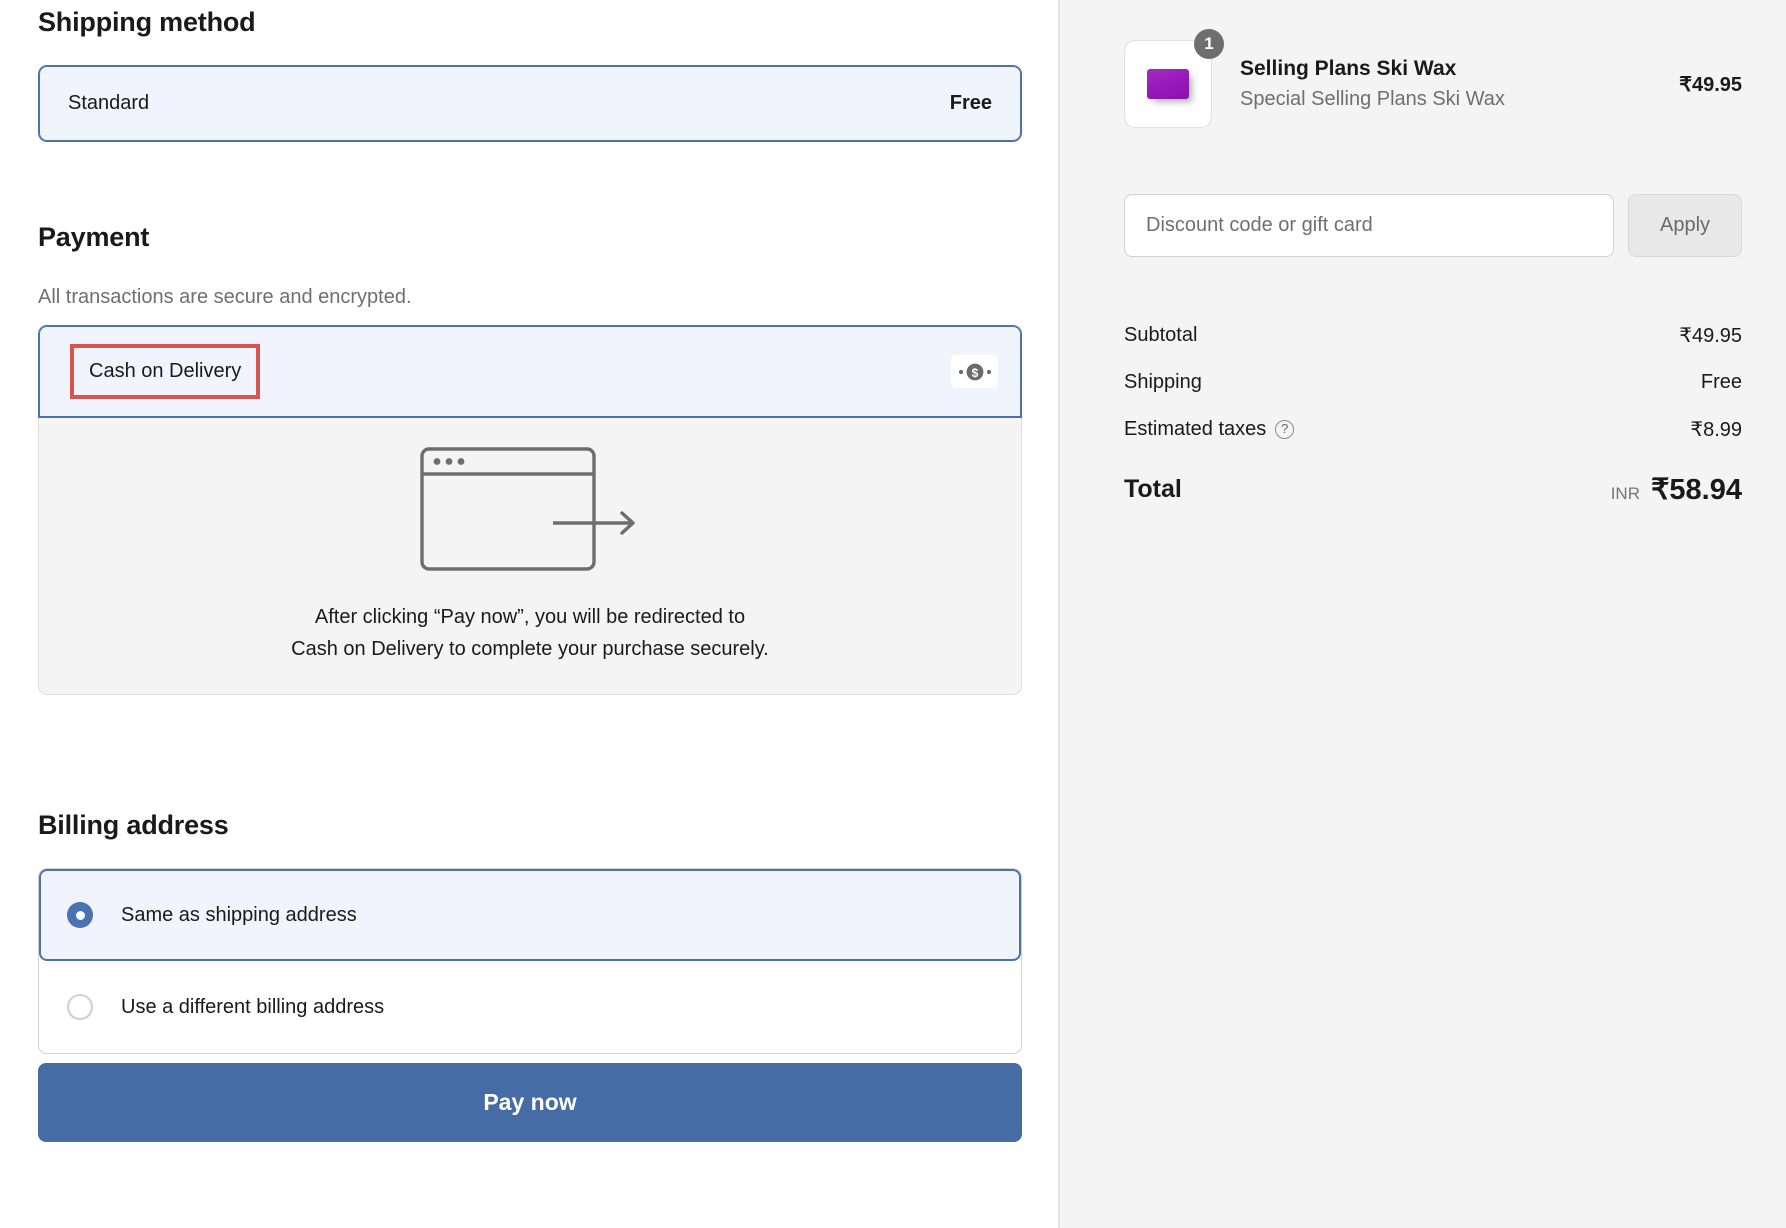 The image size is (1786, 1228). I want to click on total-value-wrap: INR ₹58.94, so click(1676, 489).